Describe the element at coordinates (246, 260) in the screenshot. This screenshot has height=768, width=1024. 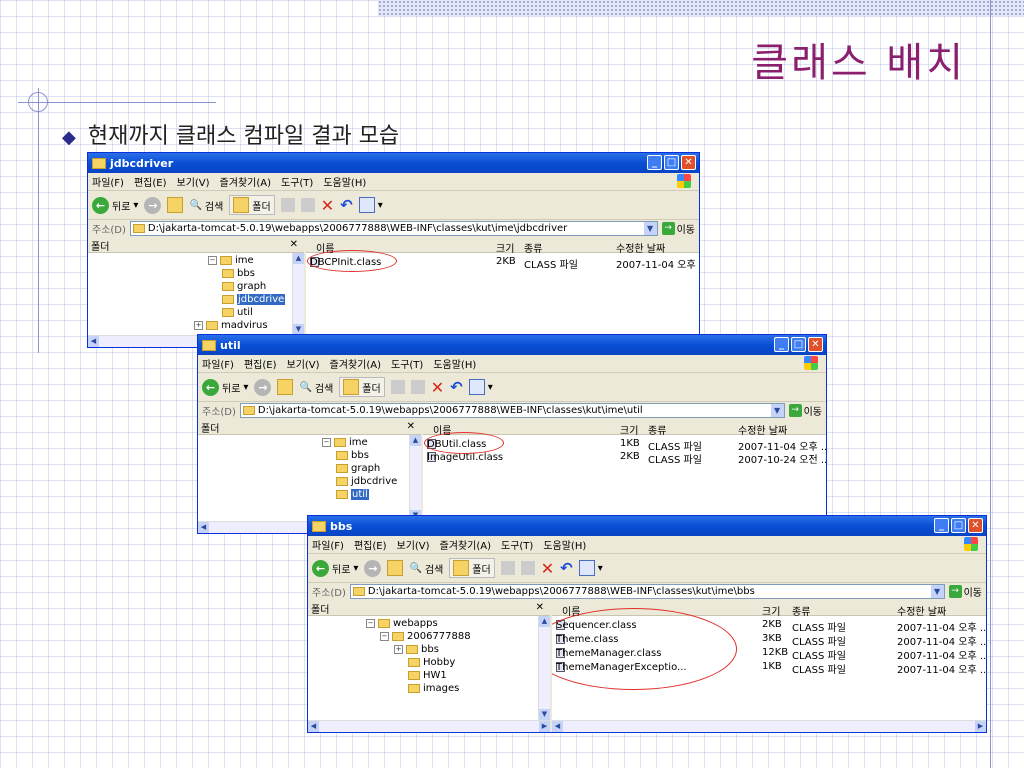
I see `tree-node: − ime` at that location.